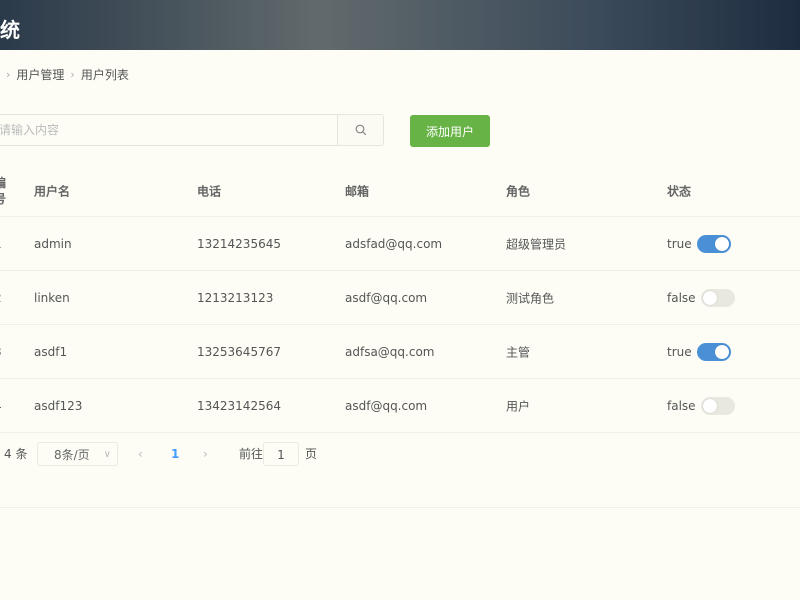 This screenshot has height=600, width=800. Describe the element at coordinates (168, 130) in the screenshot. I see `search-input` at that location.